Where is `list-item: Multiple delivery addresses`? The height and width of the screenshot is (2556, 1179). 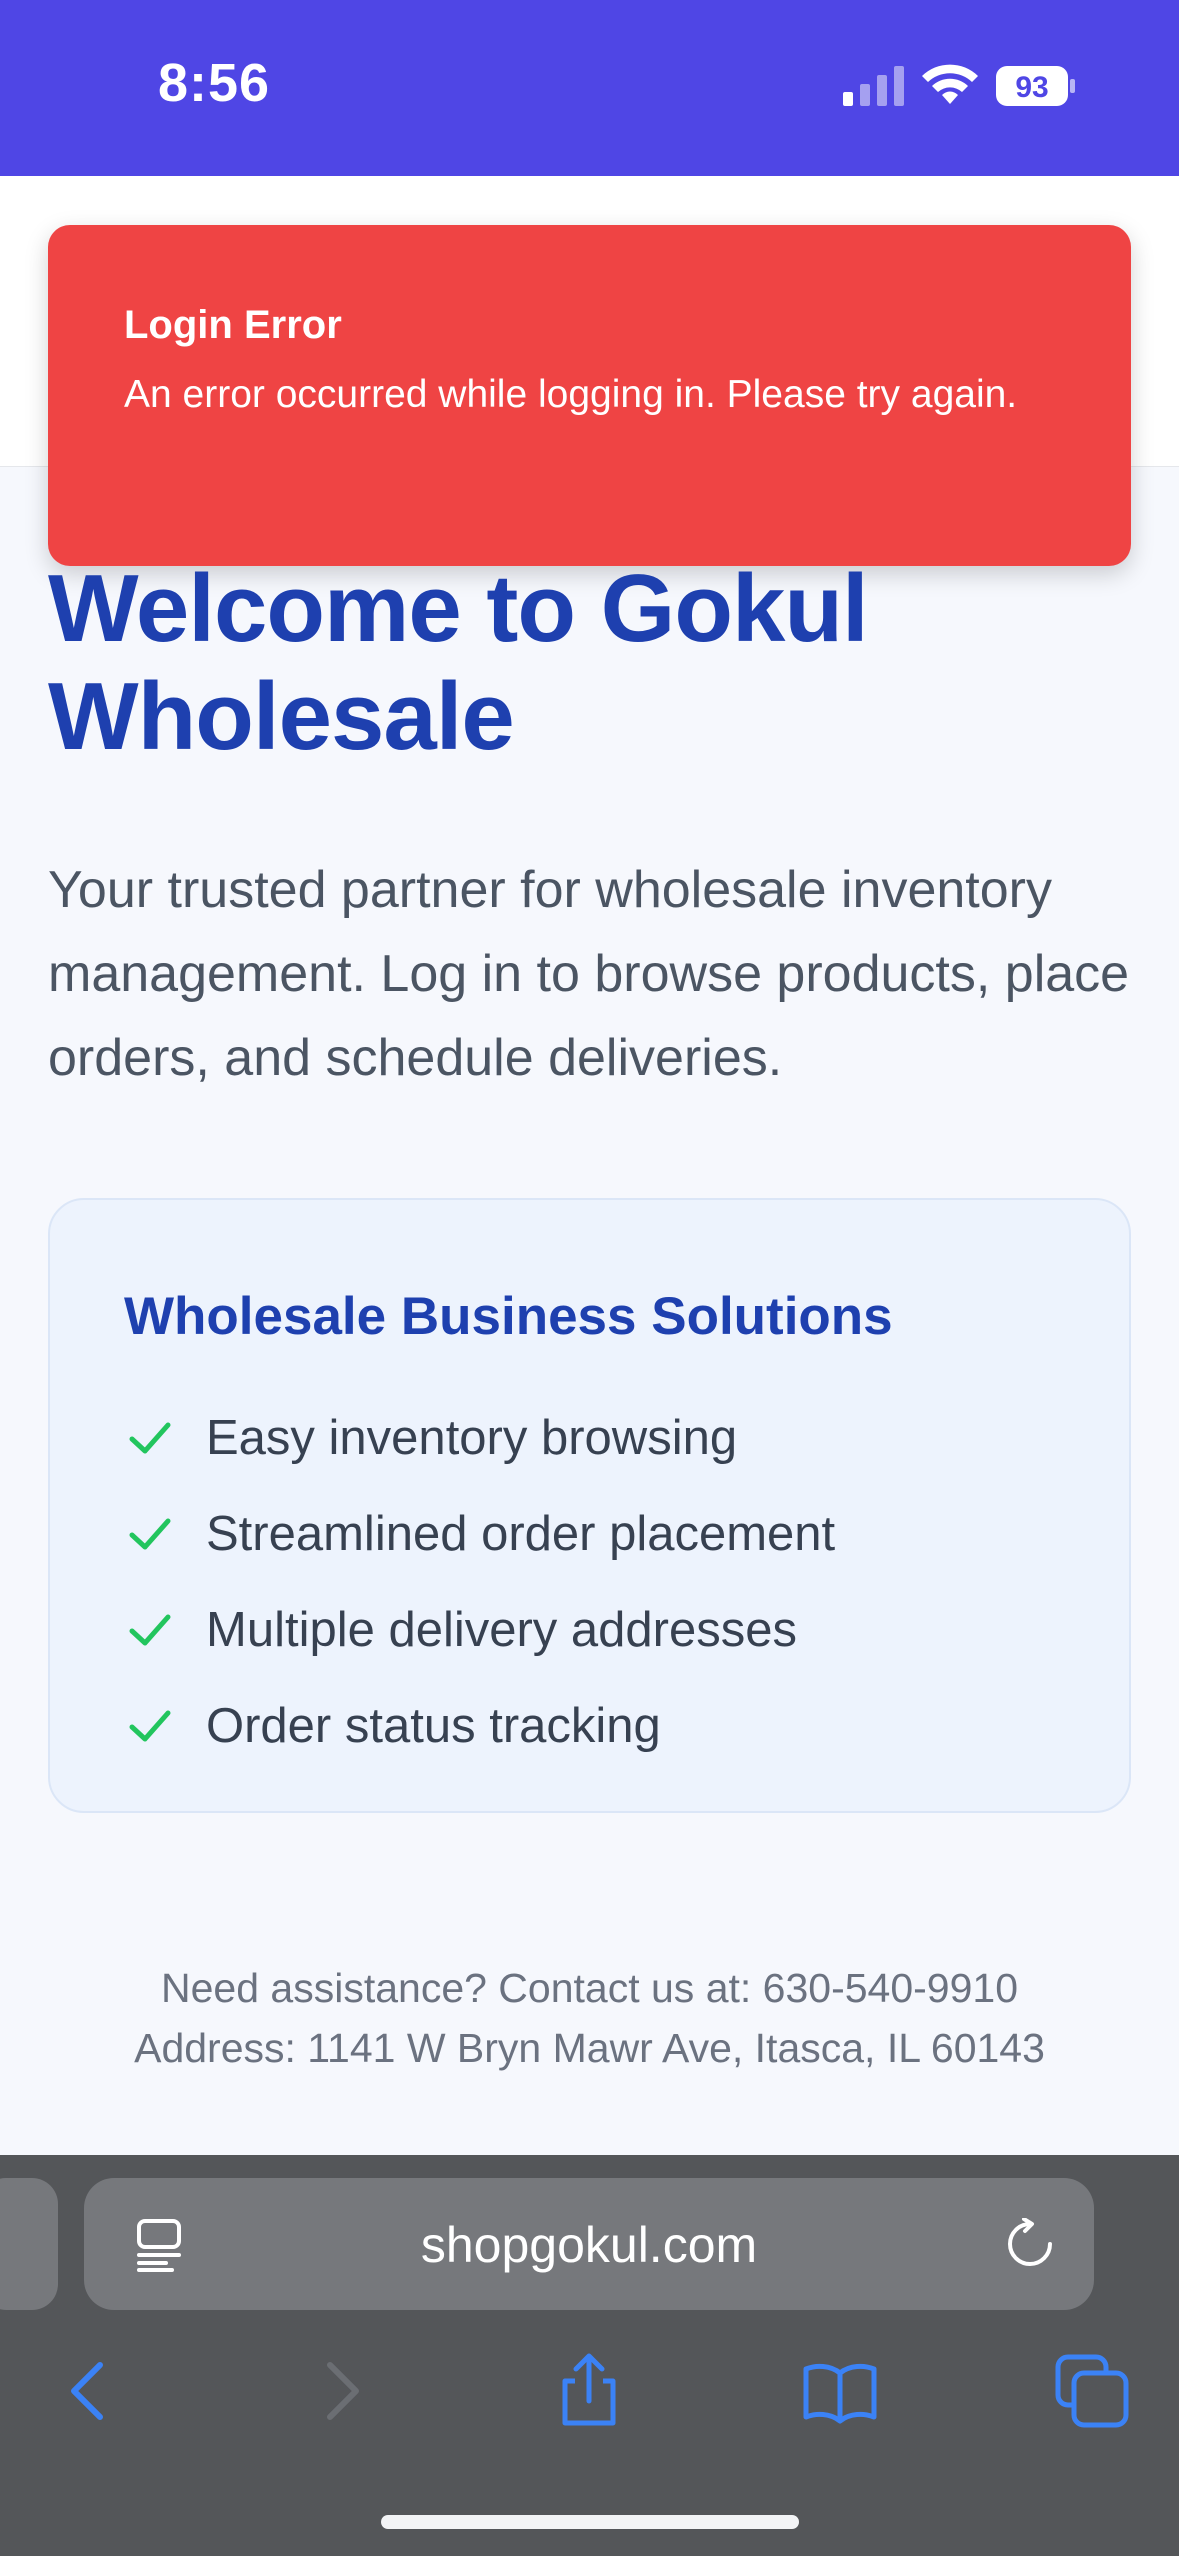
list-item: Multiple delivery addresses is located at coordinates (479, 1630).